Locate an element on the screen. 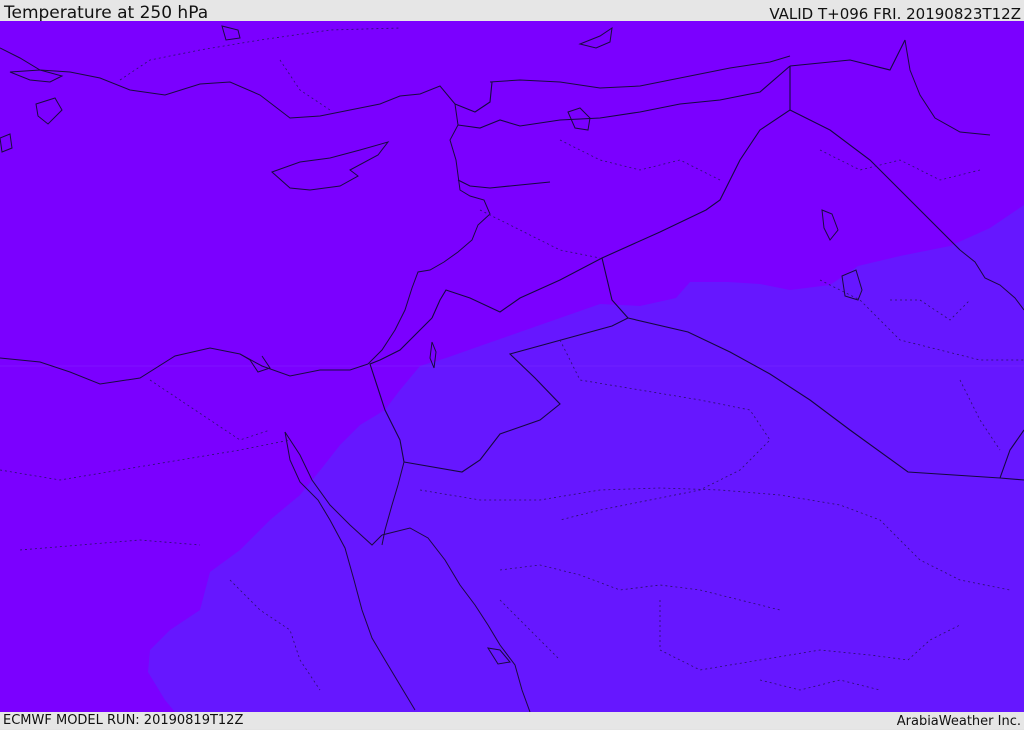  credit-label: ArabiaWeather Inc. is located at coordinates (958, 721).